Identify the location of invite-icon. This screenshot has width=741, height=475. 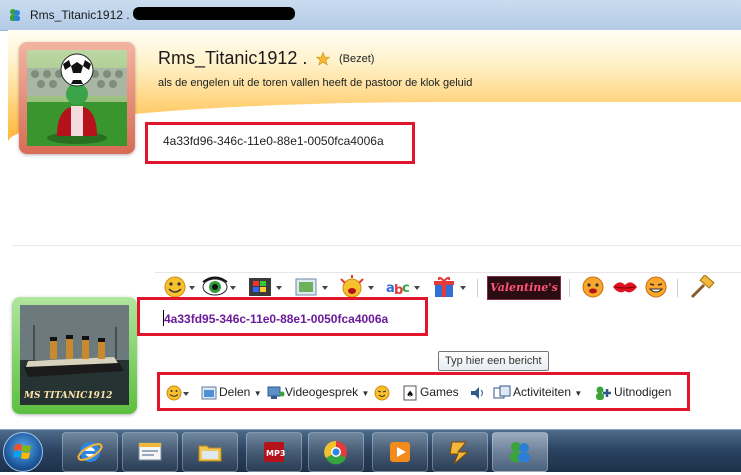
(603, 393).